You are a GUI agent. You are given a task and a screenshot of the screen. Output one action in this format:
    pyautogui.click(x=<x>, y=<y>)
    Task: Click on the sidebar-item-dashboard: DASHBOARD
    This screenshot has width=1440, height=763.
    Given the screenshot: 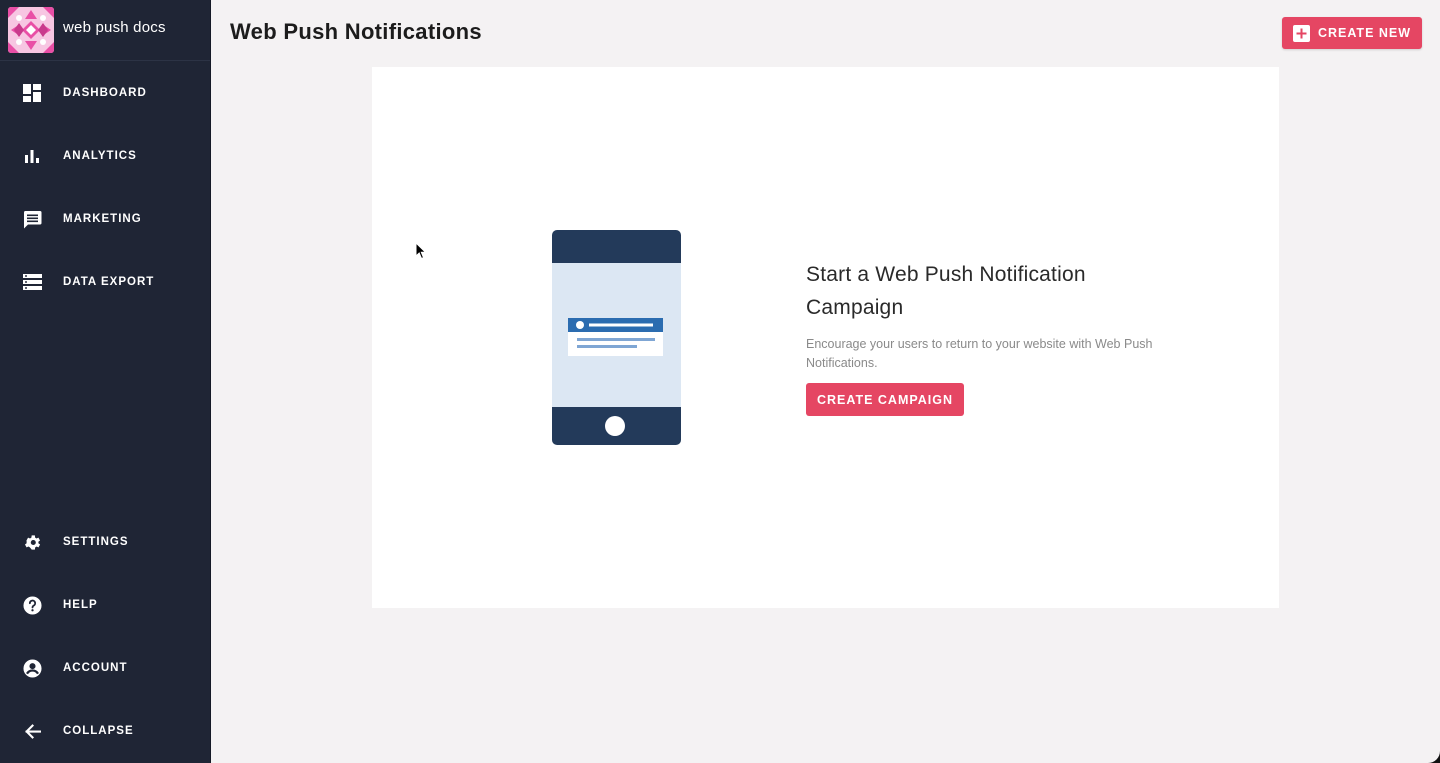 What is the action you would take?
    pyautogui.click(x=105, y=93)
    